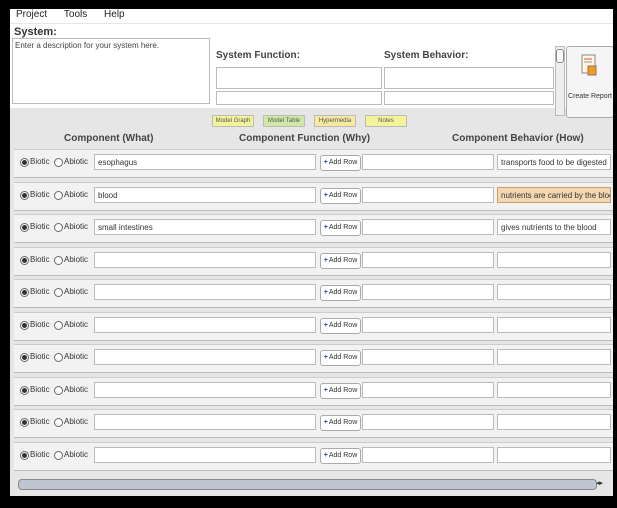  I want to click on view-tabs: Model Graph Model Table Hypermedia Notes, so click(314, 121).